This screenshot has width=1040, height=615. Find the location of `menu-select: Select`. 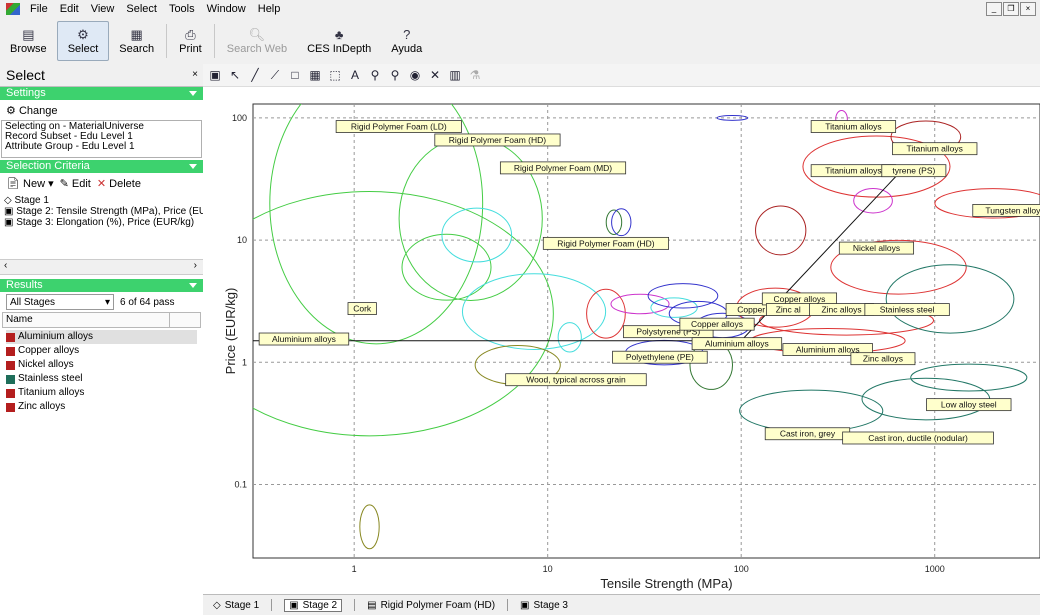

menu-select: Select is located at coordinates (141, 9).